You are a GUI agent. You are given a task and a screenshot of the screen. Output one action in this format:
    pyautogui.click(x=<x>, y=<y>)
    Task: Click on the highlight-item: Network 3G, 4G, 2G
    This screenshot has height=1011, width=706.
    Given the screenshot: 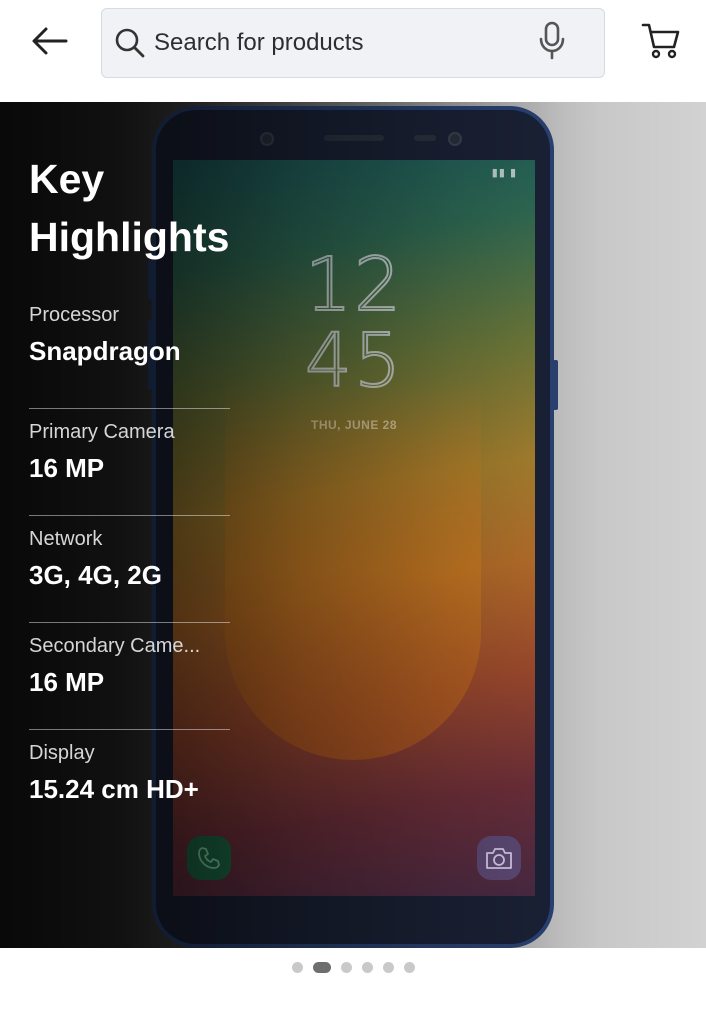 What is the action you would take?
    pyautogui.click(x=129, y=569)
    